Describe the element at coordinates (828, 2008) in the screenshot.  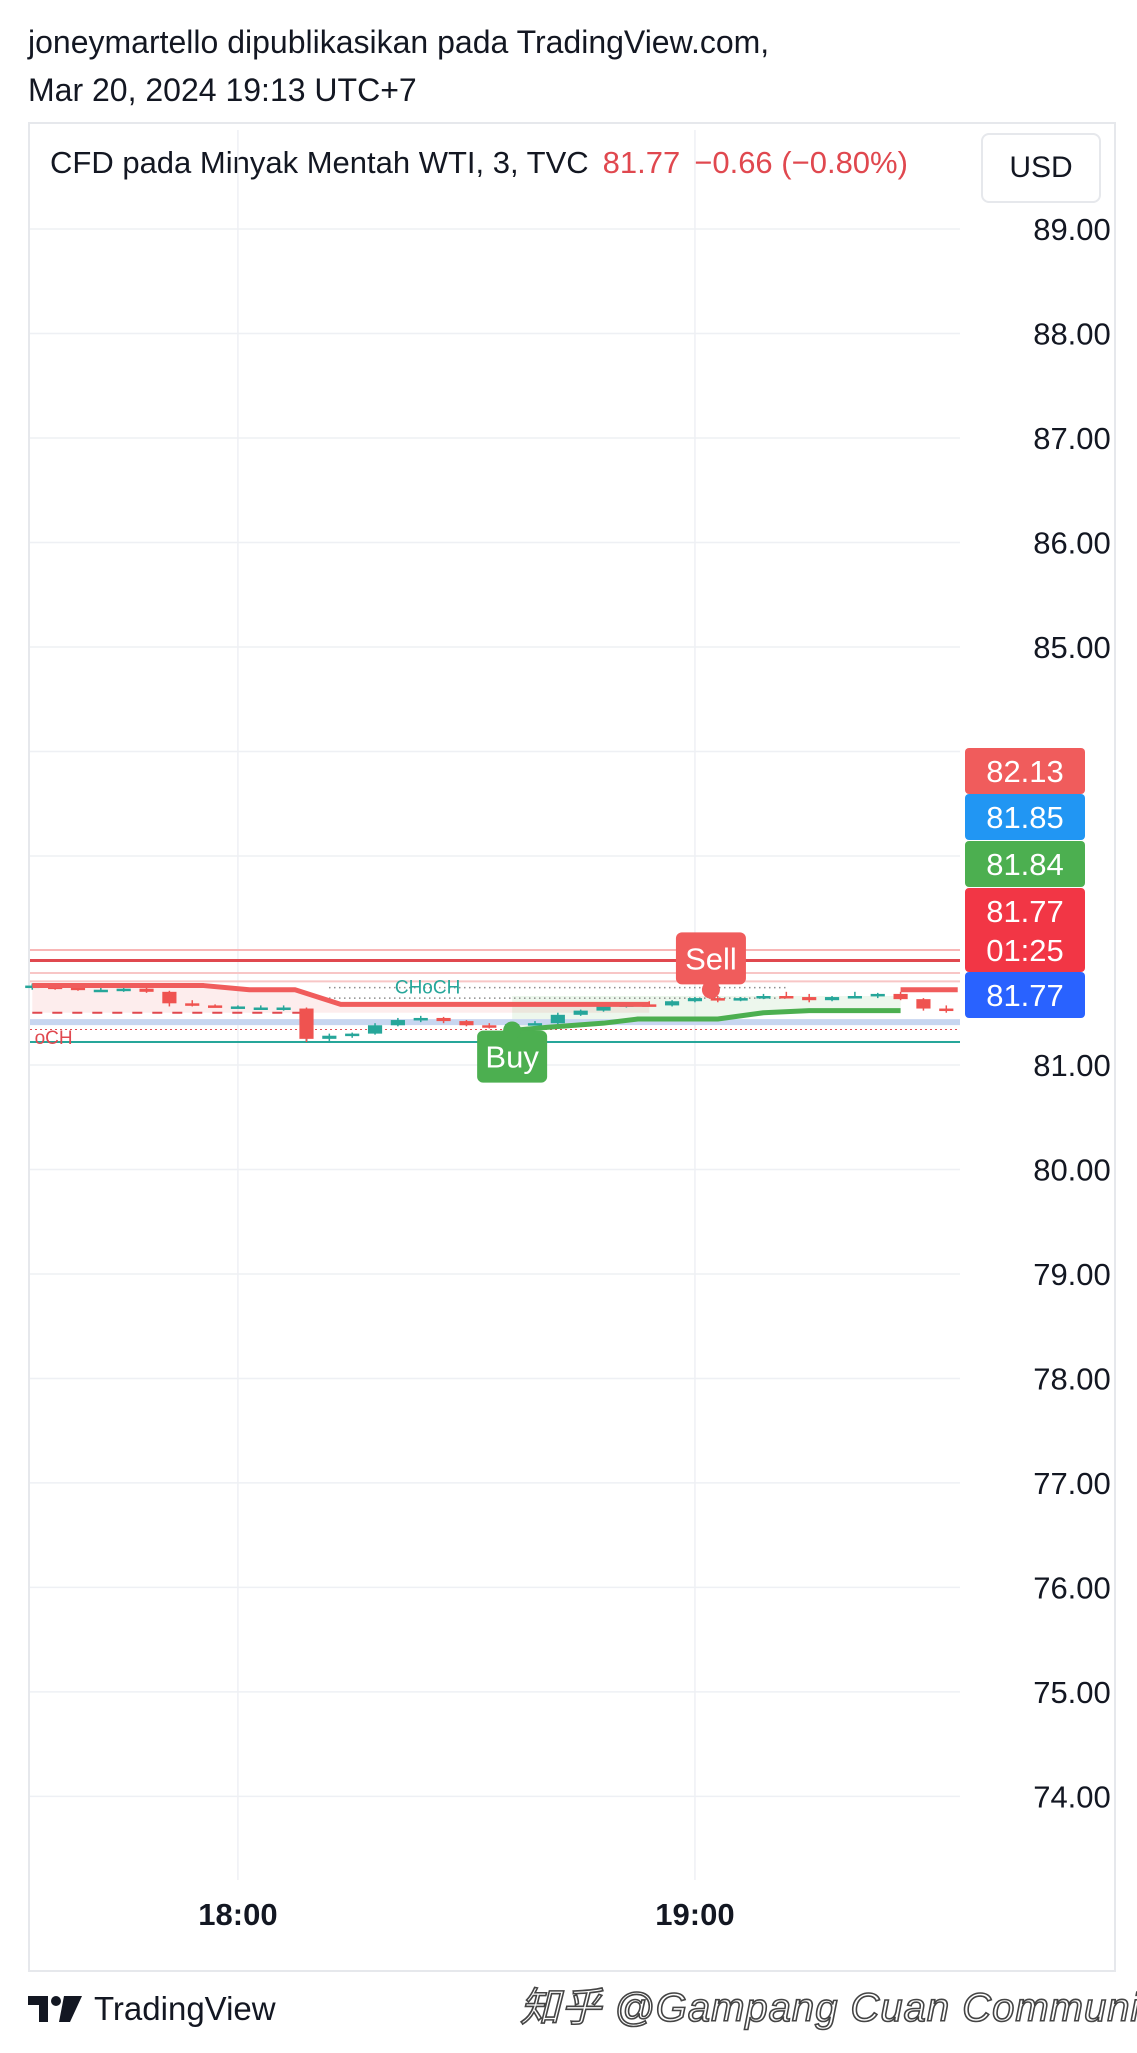
I see `watermark-text: 知乎 @Gampang Cuan Community` at that location.